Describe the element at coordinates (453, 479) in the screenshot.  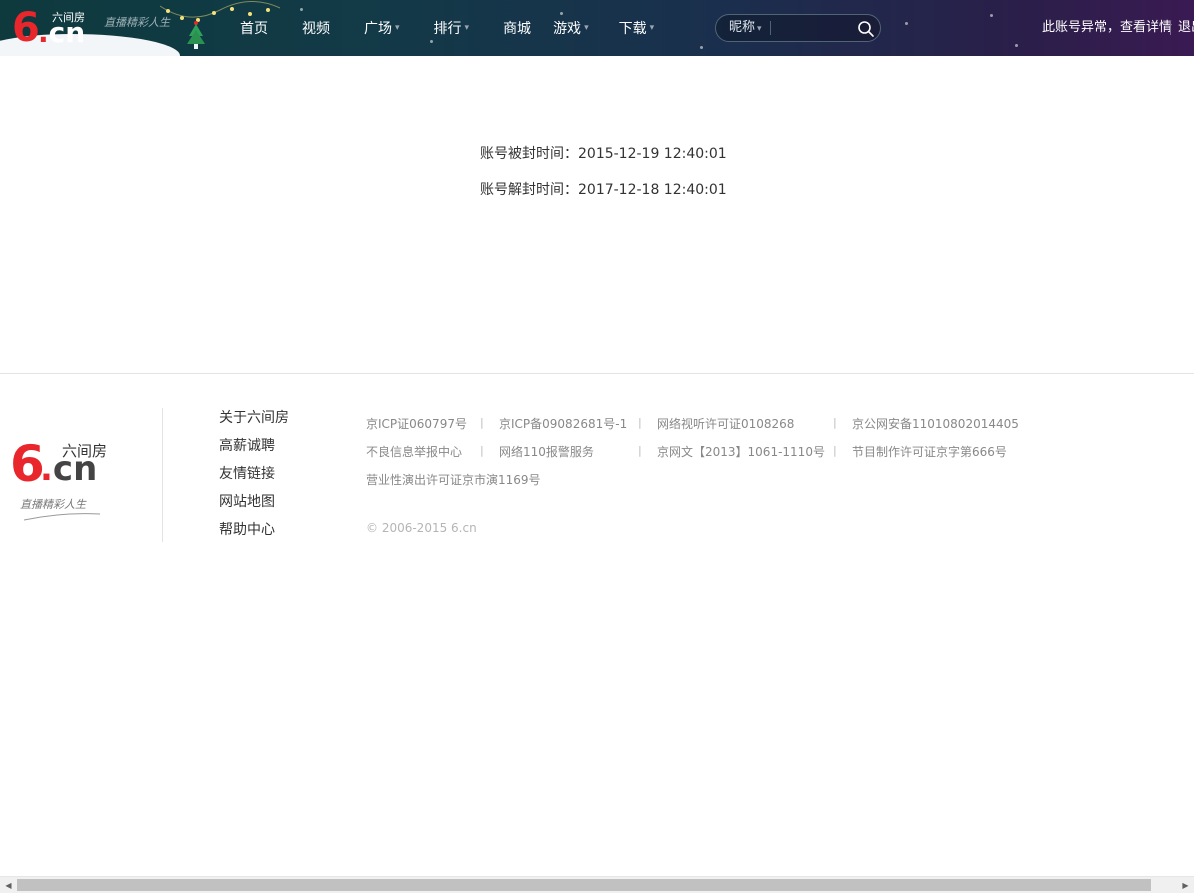
I see `license-performance: 营业性演出许可证京市演1169号` at that location.